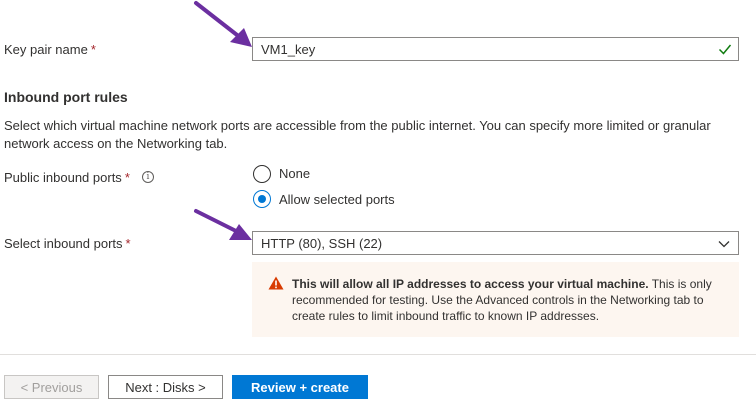 The width and height of the screenshot is (756, 419). What do you see at coordinates (148, 177) in the screenshot?
I see `info-icon: i` at bounding box center [148, 177].